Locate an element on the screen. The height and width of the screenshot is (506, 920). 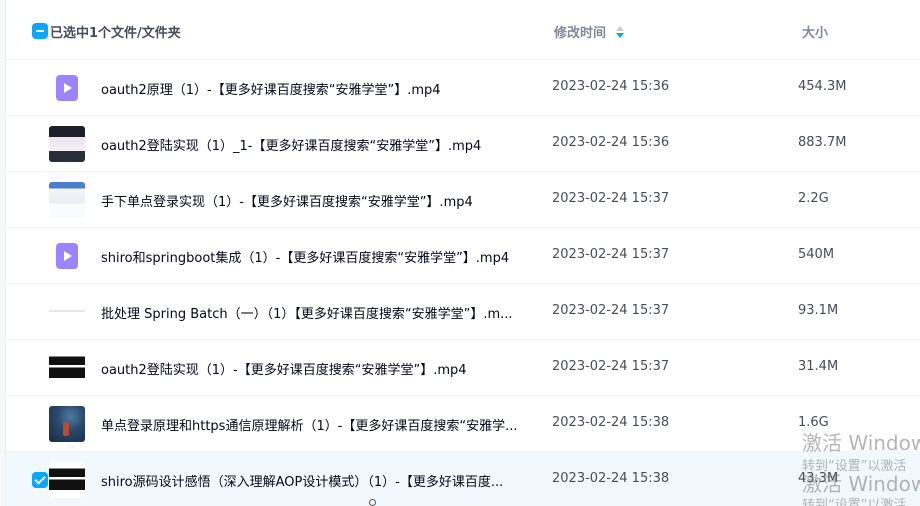
file-size: 31.4M is located at coordinates (818, 366).